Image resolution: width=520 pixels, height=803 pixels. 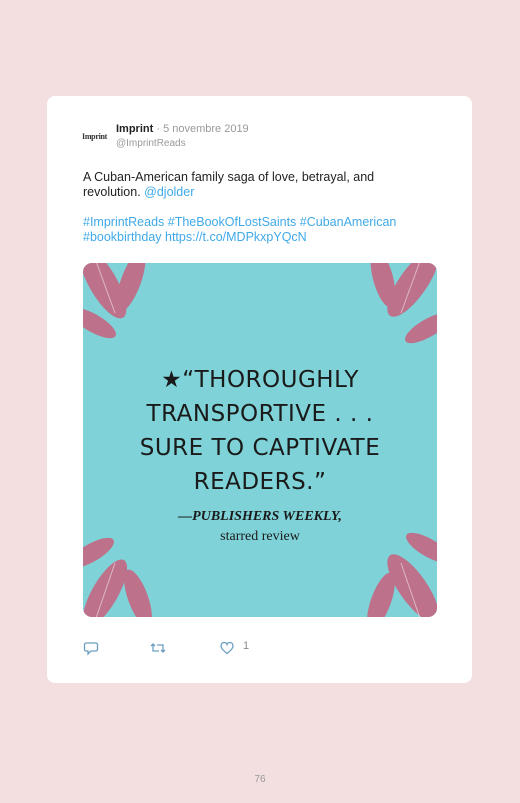 I want to click on heart-icon, so click(x=227, y=648).